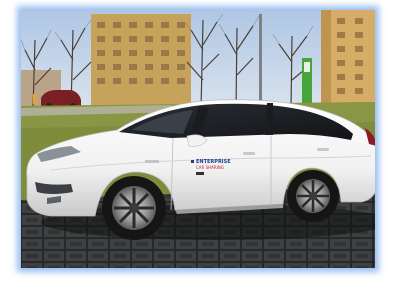 The height and width of the screenshot is (284, 398). Describe the element at coordinates (313, 196) in the screenshot. I see `rear-wheel` at that location.